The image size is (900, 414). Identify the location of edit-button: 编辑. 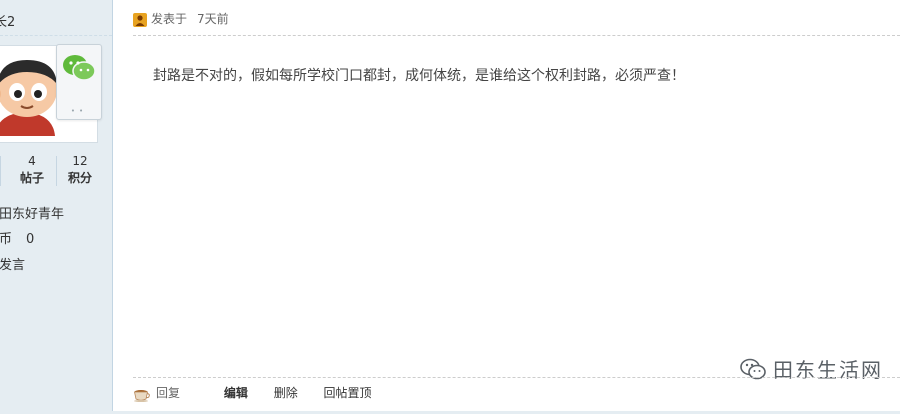
(236, 392).